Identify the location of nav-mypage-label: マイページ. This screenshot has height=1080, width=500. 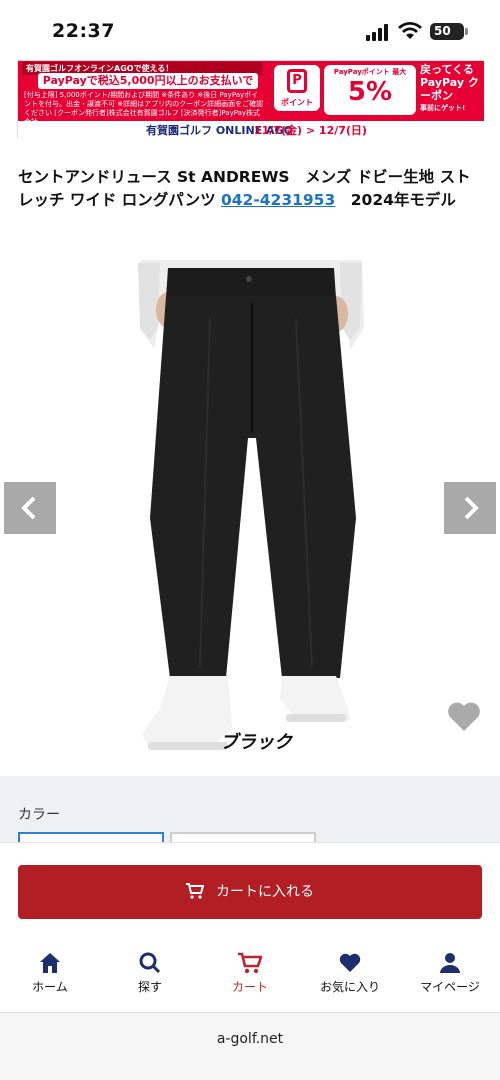
(450, 987).